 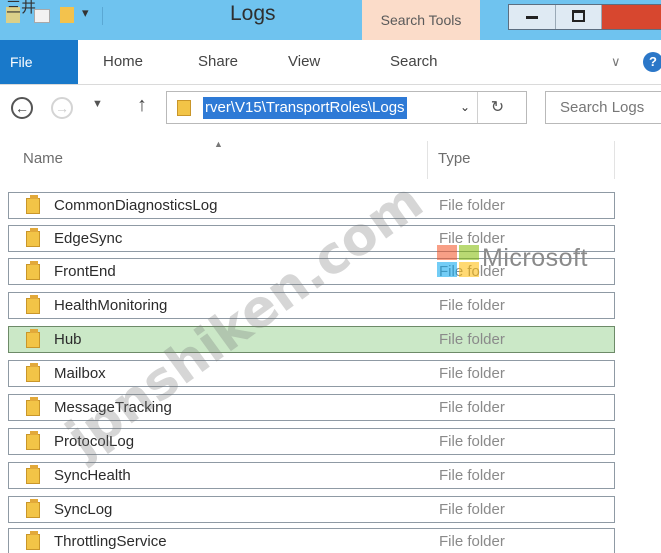 I want to click on maximize-button, so click(x=578, y=17).